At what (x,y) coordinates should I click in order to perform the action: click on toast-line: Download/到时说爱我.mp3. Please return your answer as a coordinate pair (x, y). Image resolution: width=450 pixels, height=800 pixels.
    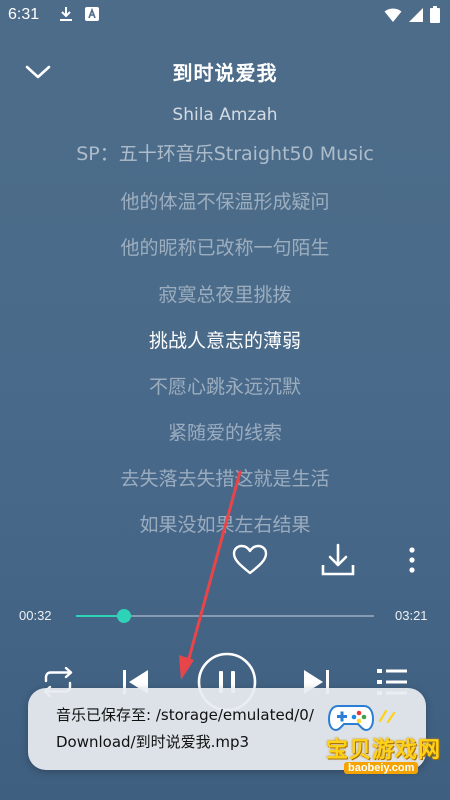
    Looking at the image, I should click on (153, 742).